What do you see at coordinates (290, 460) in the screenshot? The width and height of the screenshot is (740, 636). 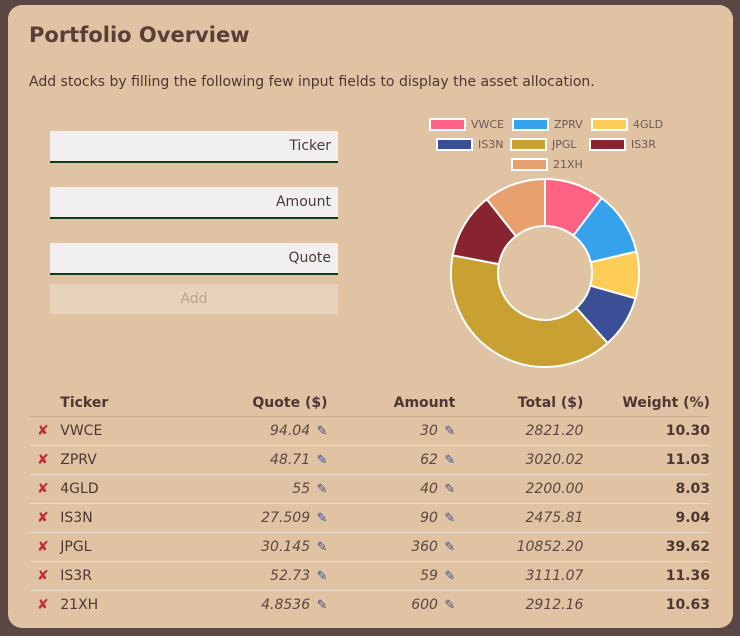 I see `quote-value: 48.71` at bounding box center [290, 460].